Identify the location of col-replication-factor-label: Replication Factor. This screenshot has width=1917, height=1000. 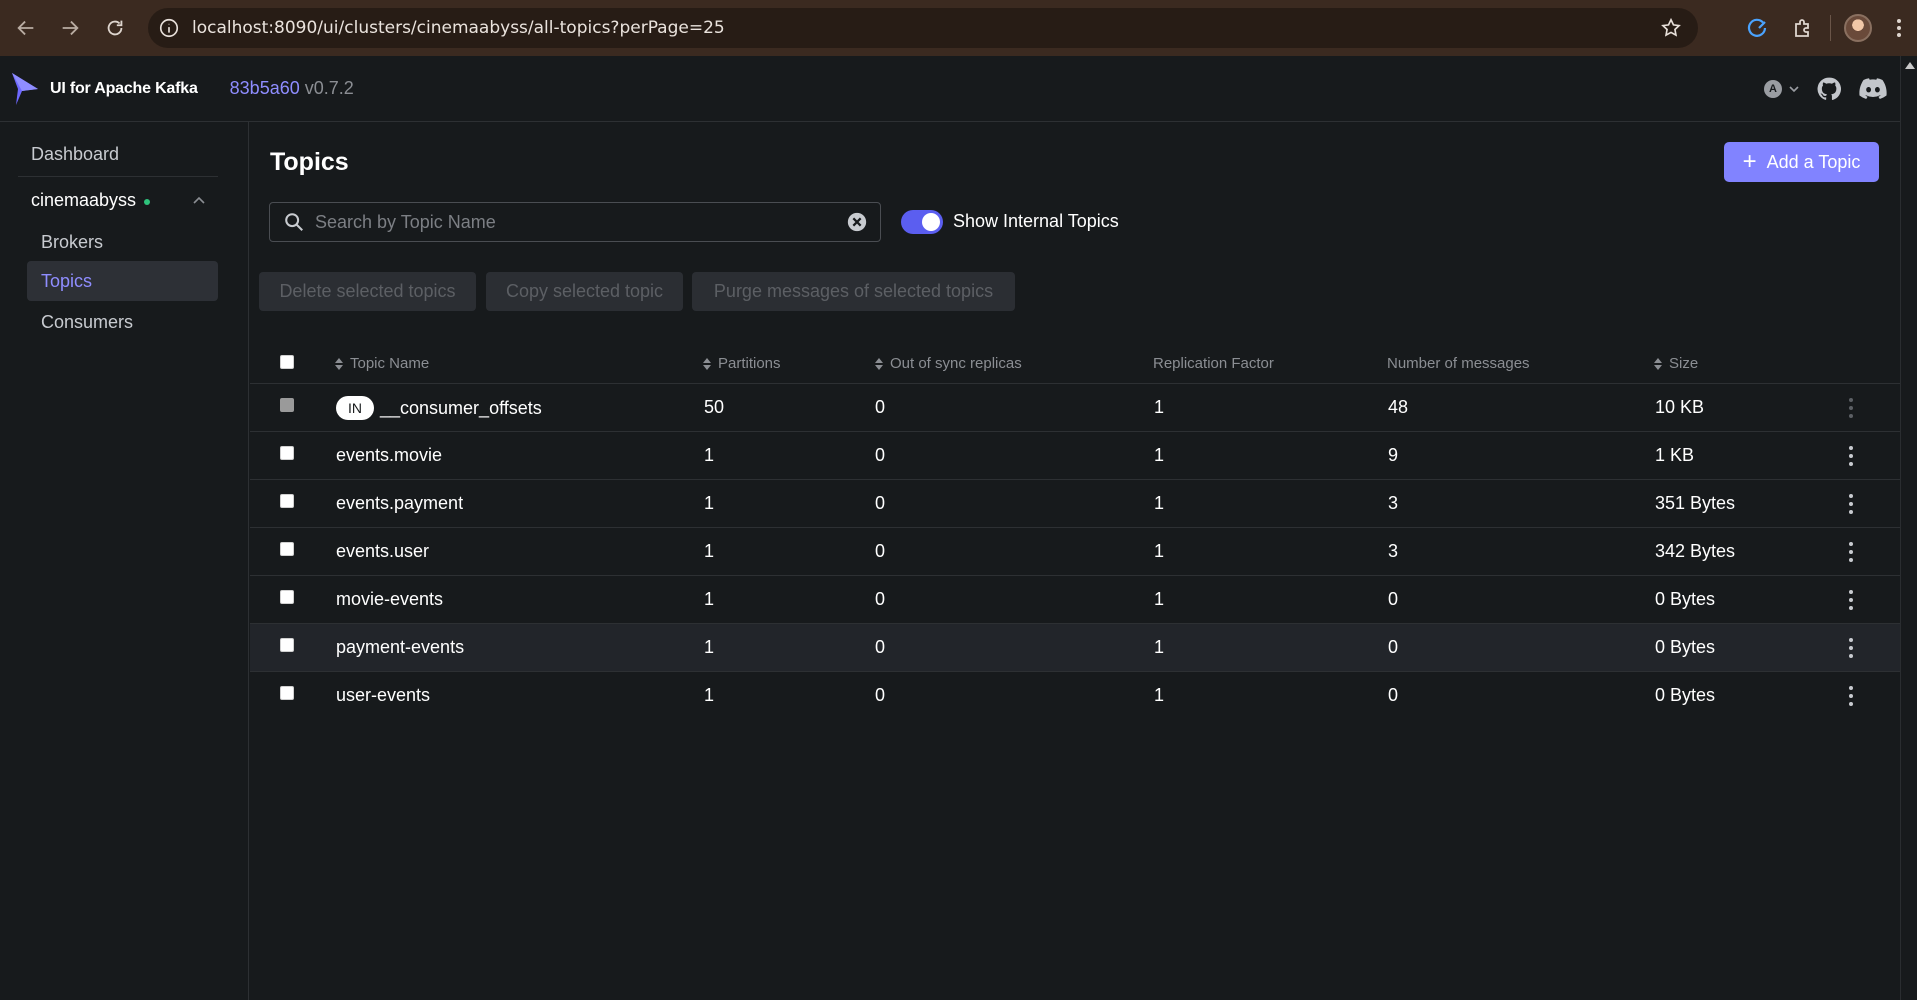
(1213, 363).